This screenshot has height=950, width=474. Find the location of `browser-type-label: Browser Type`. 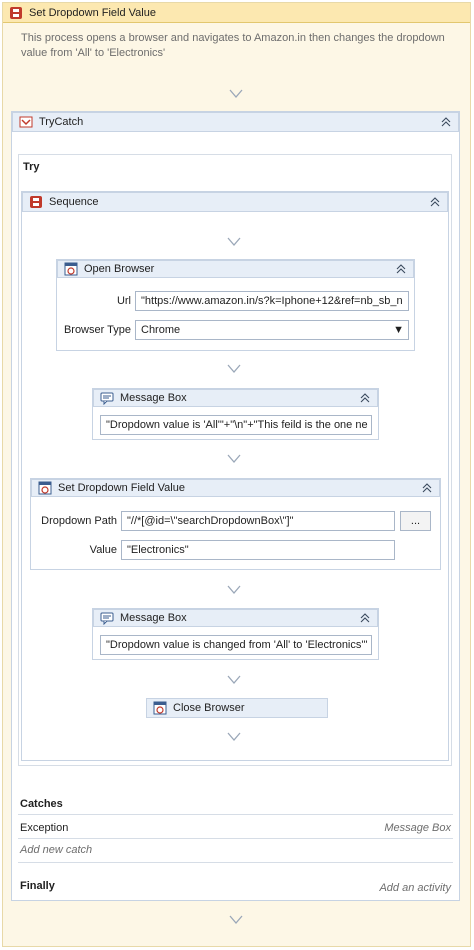

browser-type-label: Browser Type is located at coordinates (97, 330).